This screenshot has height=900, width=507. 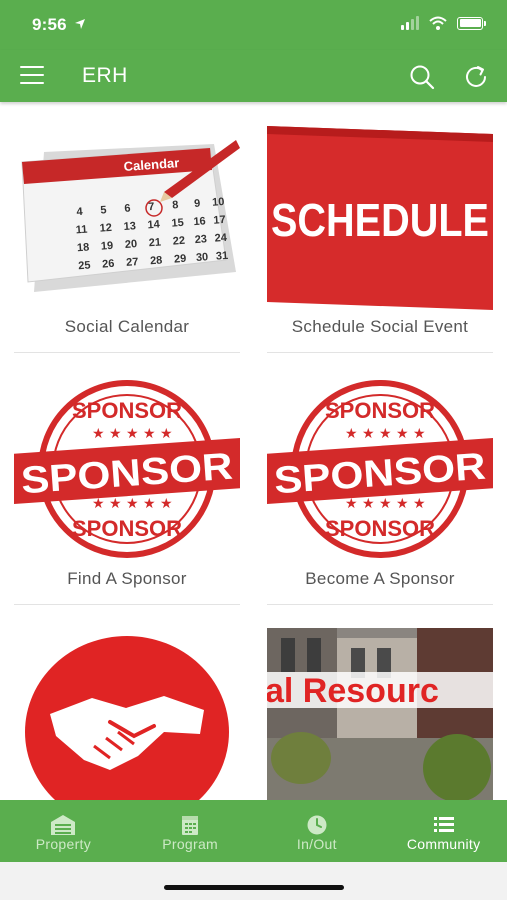 I want to click on nav-label: Program, so click(x=190, y=844).